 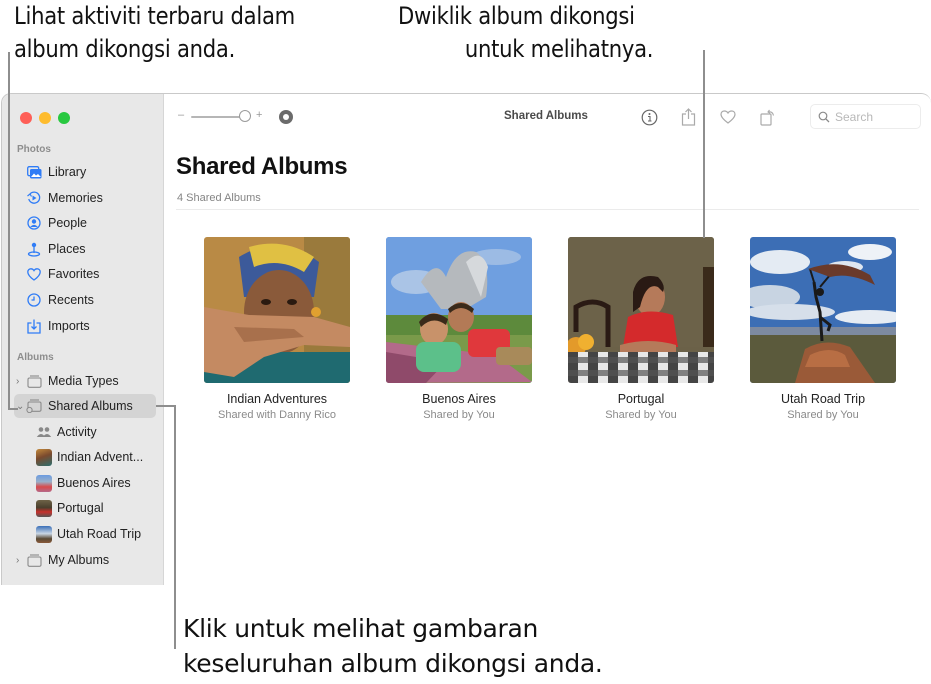 I want to click on places-icon, so click(x=34, y=249).